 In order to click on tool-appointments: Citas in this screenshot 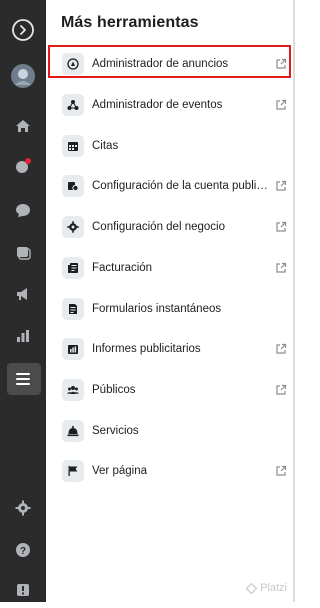, I will do `click(168, 146)`.